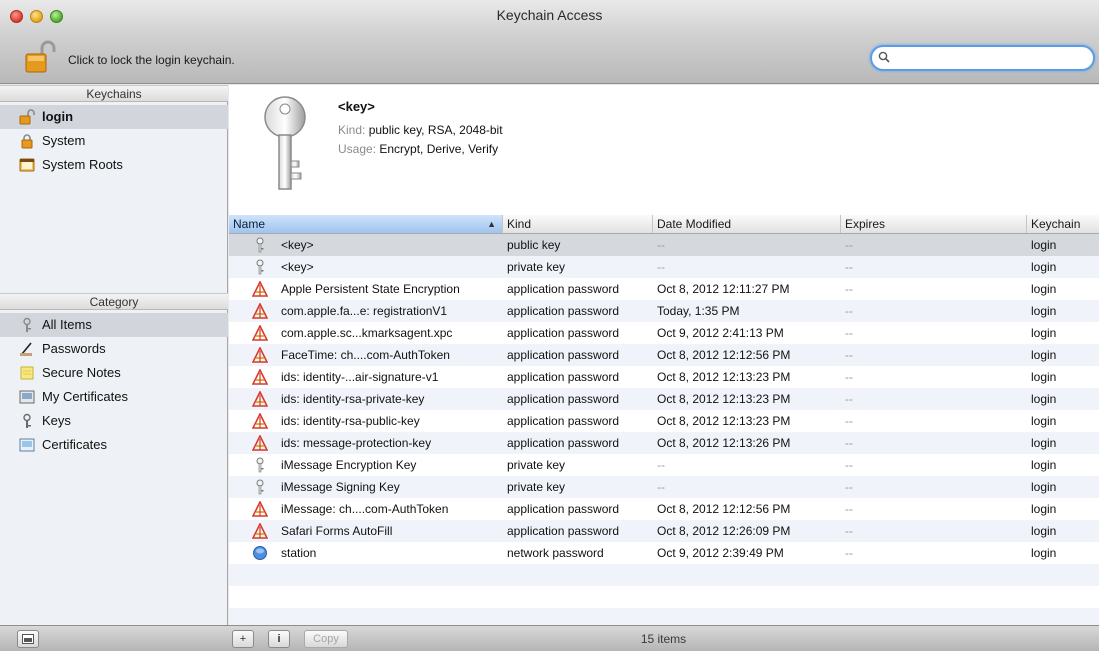  Describe the element at coordinates (85, 396) in the screenshot. I see `sidebar-item-label: My Certificates` at that location.